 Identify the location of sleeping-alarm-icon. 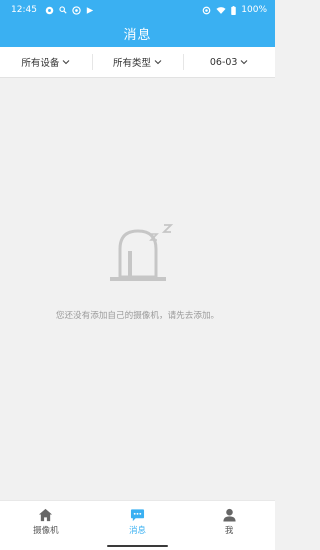
(142, 252).